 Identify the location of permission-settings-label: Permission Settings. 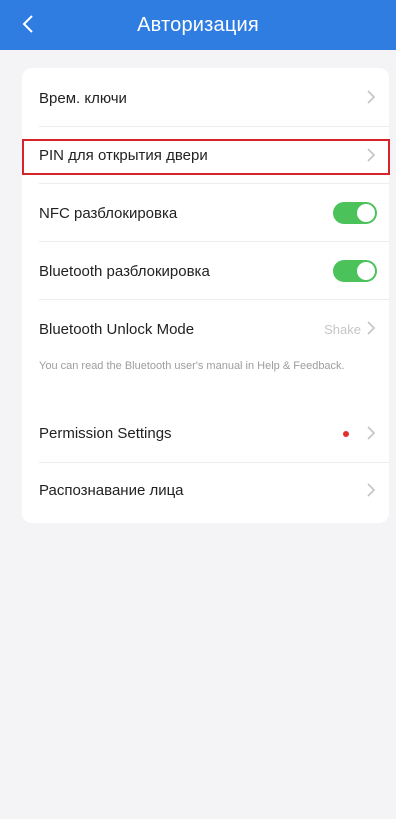
(105, 433).